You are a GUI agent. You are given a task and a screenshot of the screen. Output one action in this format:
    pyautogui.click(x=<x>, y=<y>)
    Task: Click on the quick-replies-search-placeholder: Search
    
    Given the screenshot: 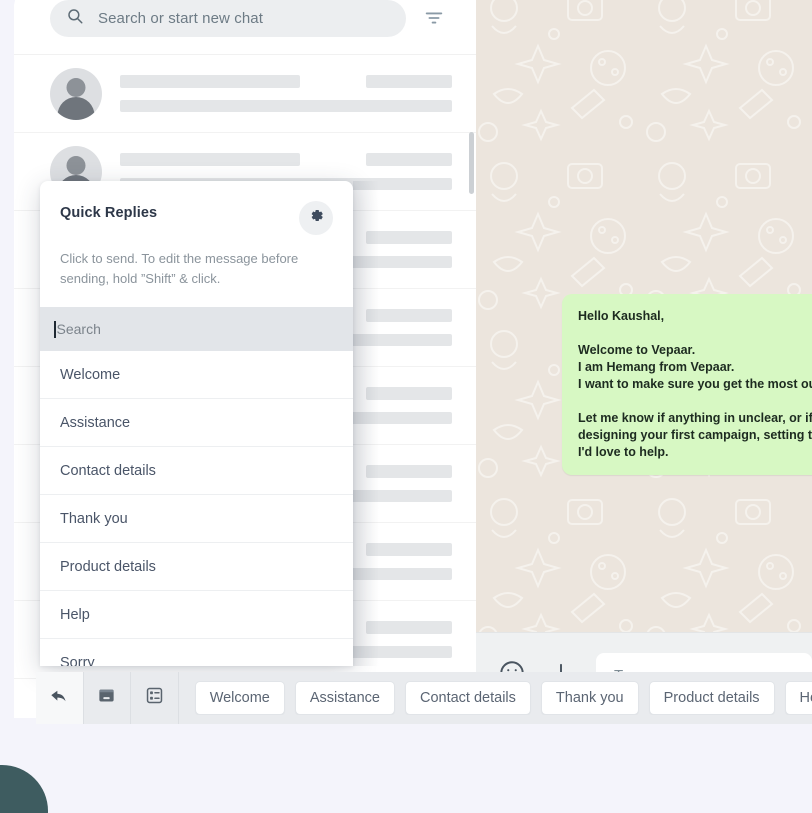 What is the action you would take?
    pyautogui.click(x=78, y=329)
    